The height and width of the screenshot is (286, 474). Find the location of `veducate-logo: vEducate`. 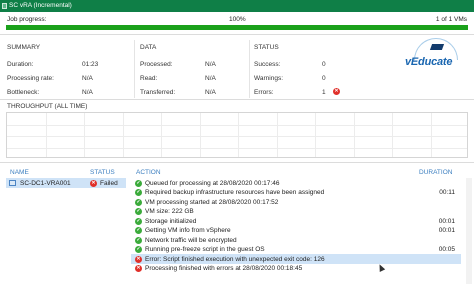

veducate-logo: vEducate is located at coordinates (437, 59).